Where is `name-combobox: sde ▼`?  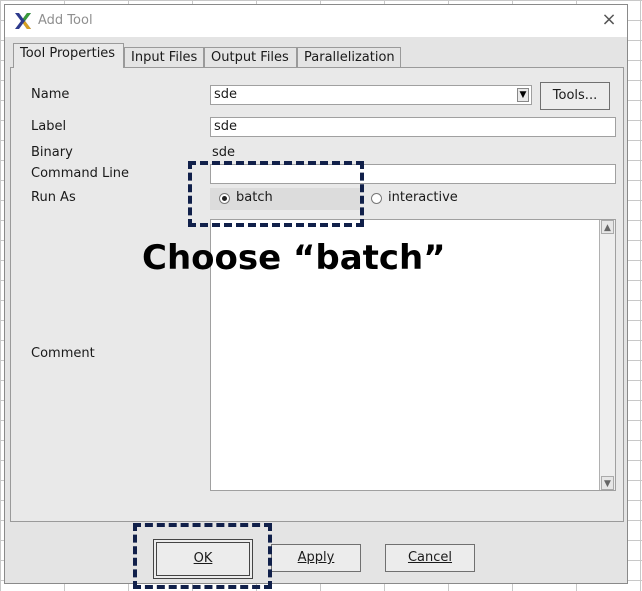 name-combobox: sde ▼ is located at coordinates (371, 95).